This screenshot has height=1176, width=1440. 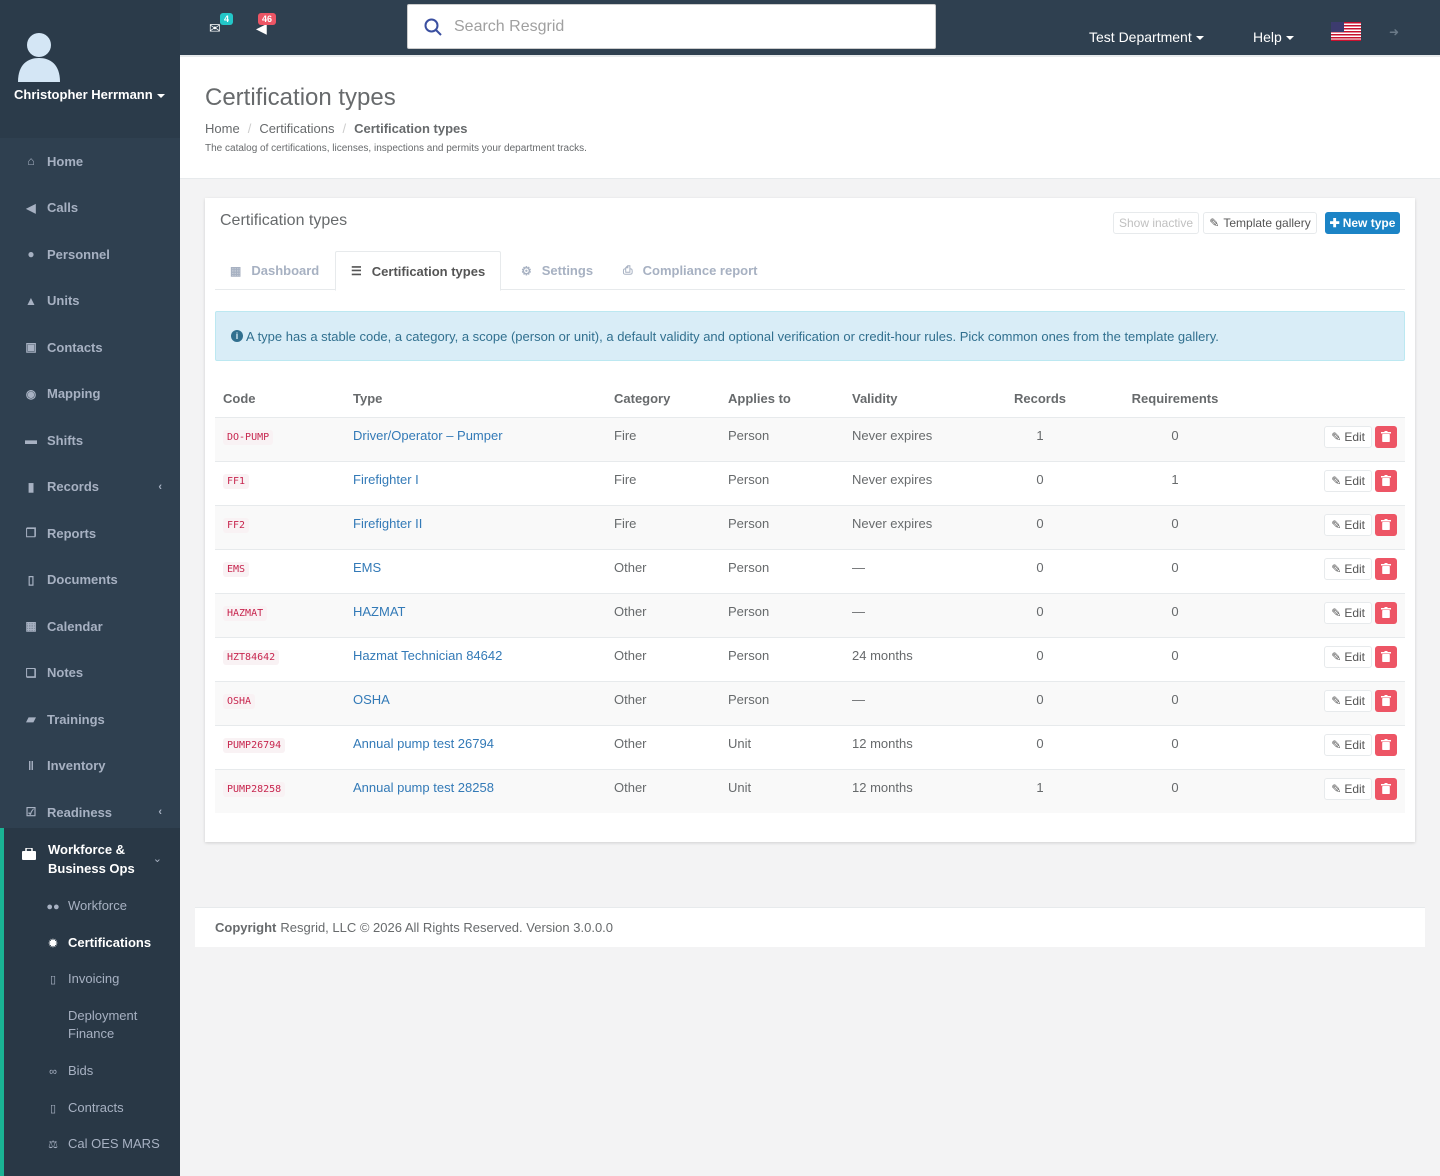 I want to click on invoice-icon: ▯, so click(x=53, y=980).